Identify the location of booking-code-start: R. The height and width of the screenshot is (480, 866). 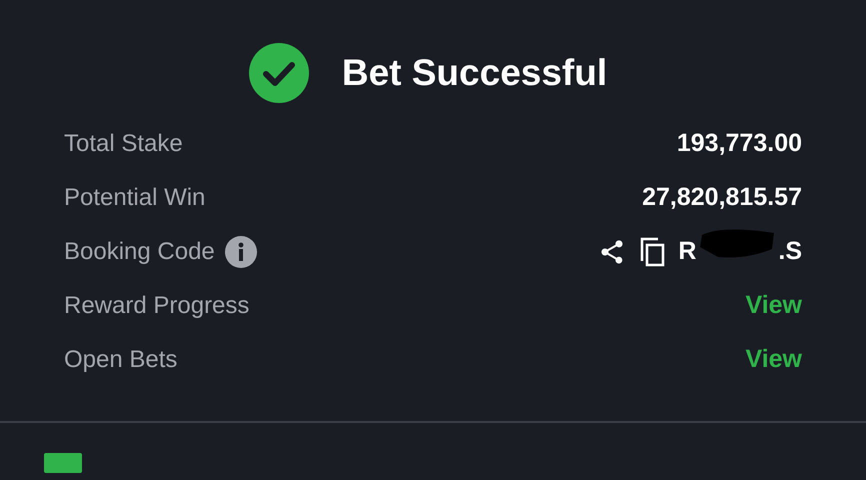
(687, 252).